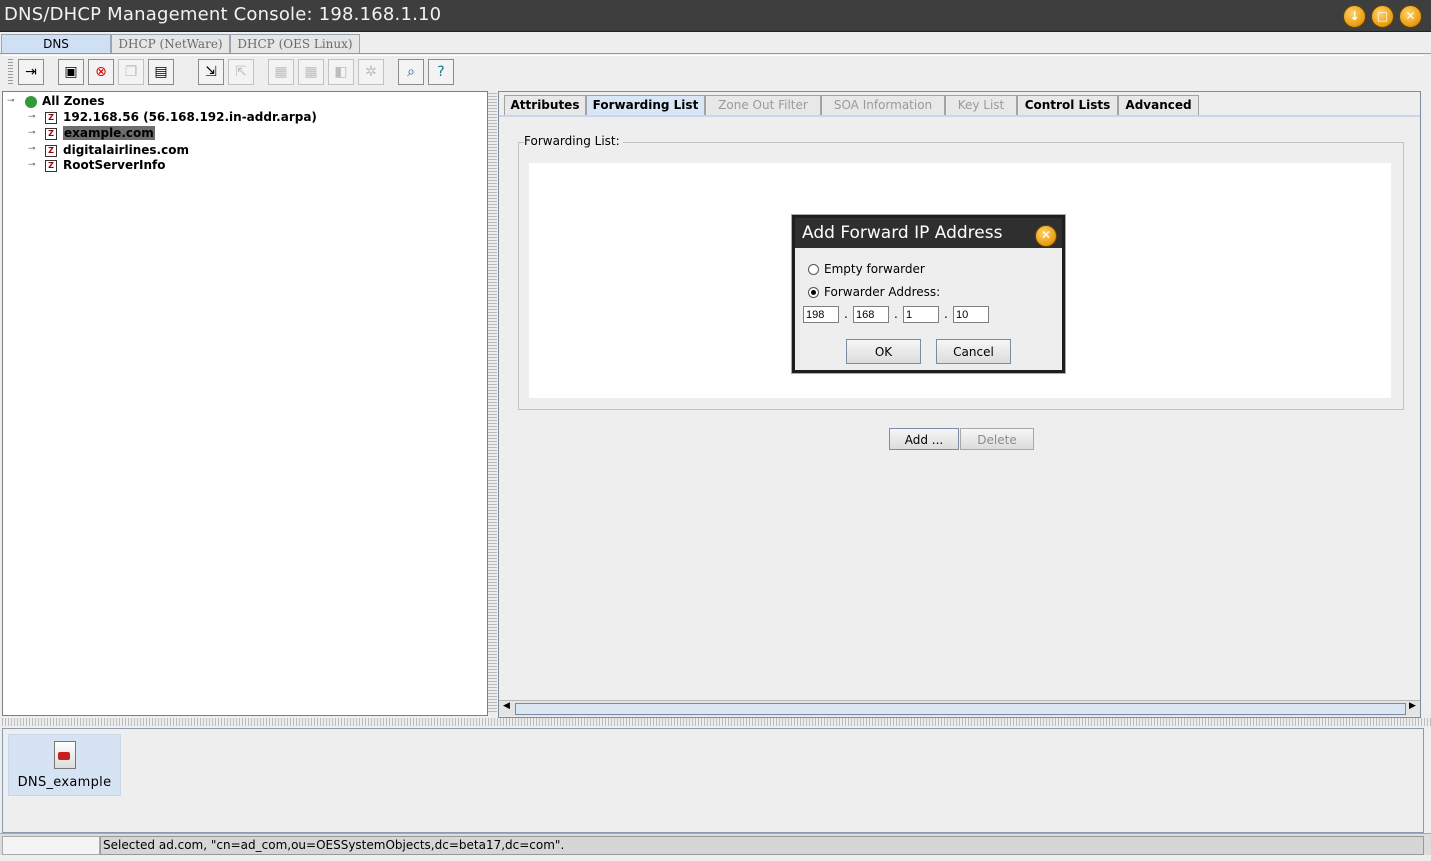 Image resolution: width=1431 pixels, height=861 pixels. Describe the element at coordinates (981, 105) in the screenshot. I see `tab-key-list: Key List` at that location.